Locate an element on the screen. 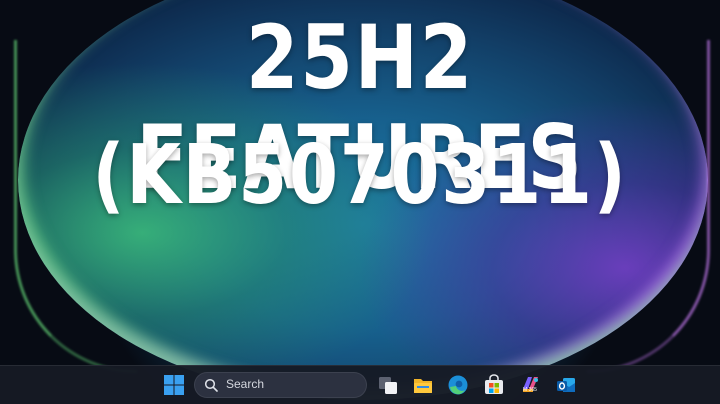 The image size is (720, 404). search-icon is located at coordinates (211, 385).